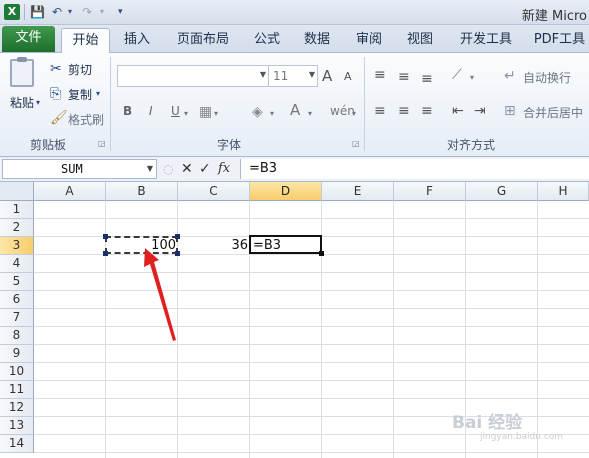  I want to click on clipboard-launcher-icon: ◲, so click(102, 143).